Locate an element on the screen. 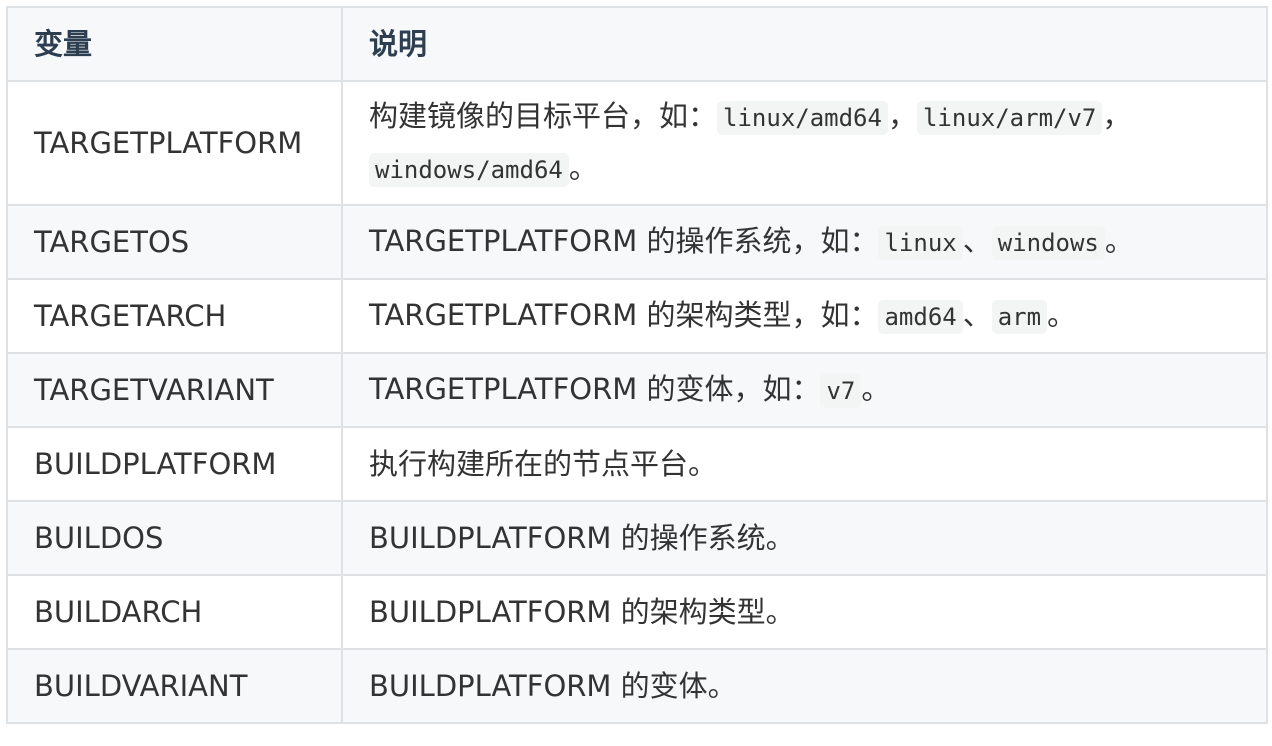 The height and width of the screenshot is (746, 1272). table-row: BUILDVARIANT BUILDPLATFORM 的变体。 is located at coordinates (637, 686).